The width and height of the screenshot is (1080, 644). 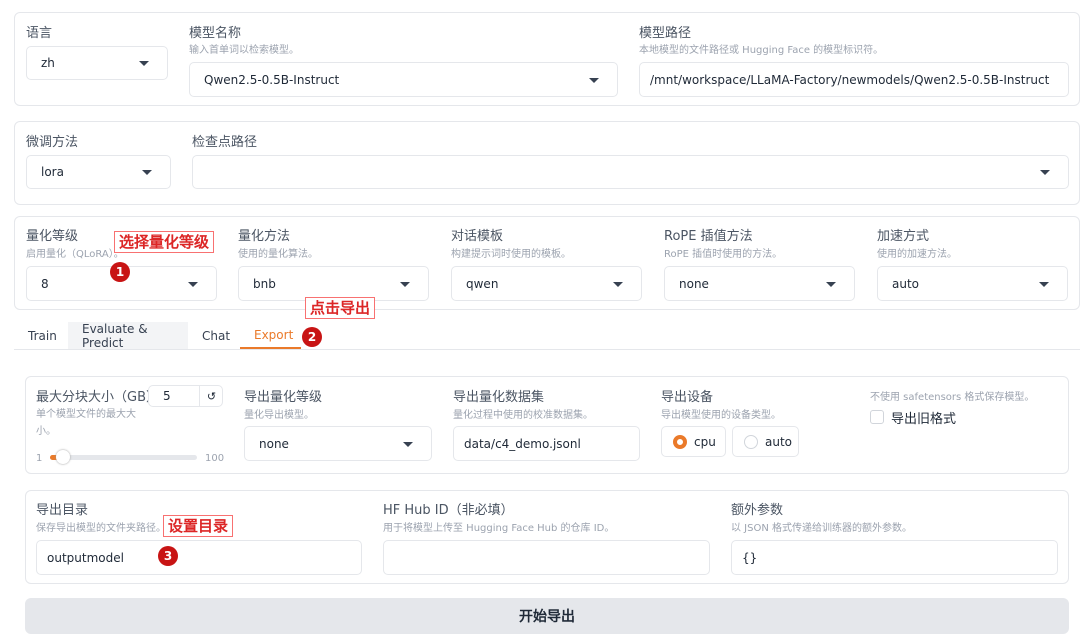 What do you see at coordinates (906, 283) in the screenshot?
I see `booster-value: auto` at bounding box center [906, 283].